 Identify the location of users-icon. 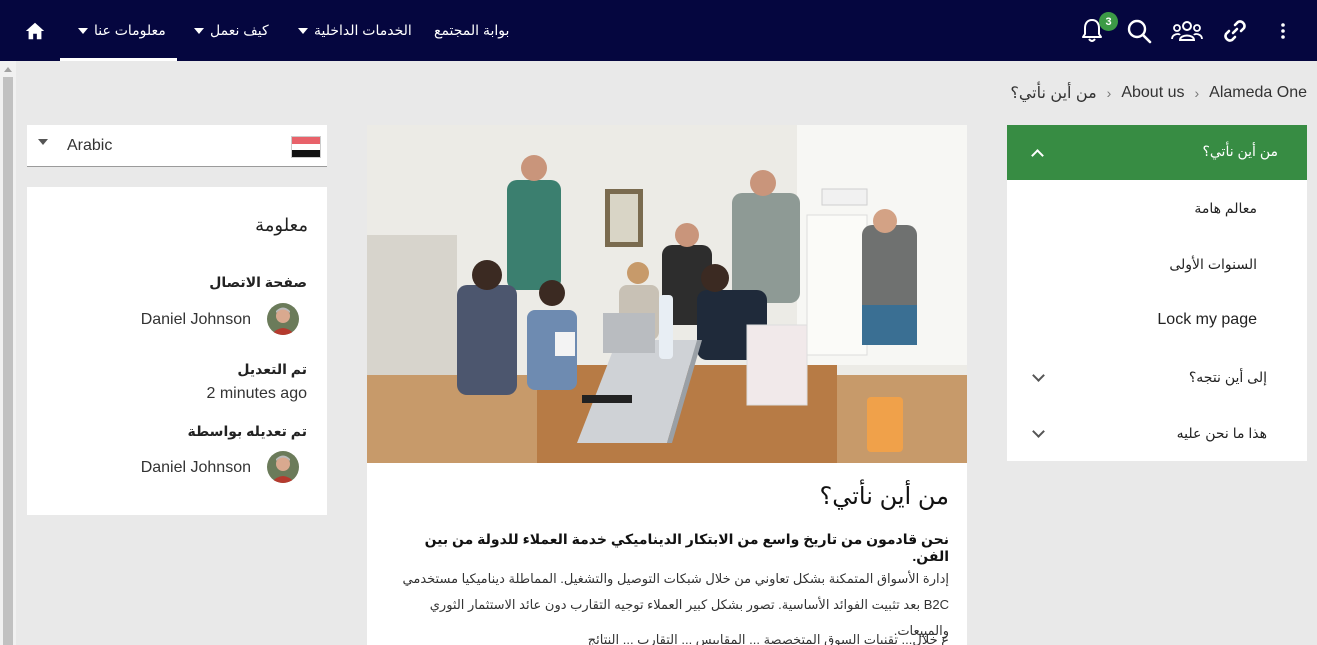
(1187, 31).